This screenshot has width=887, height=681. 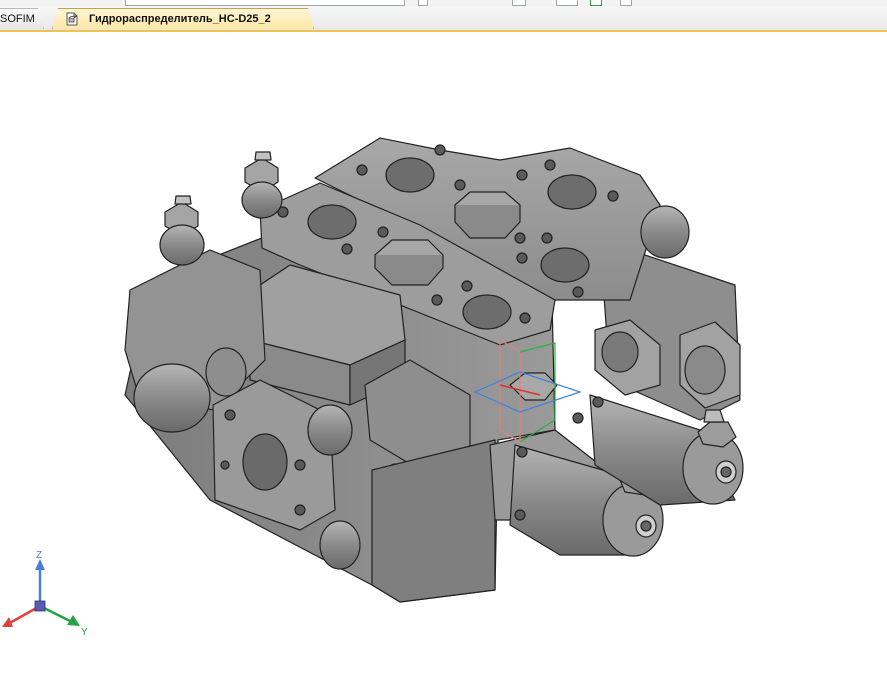 I want to click on tab-label: Гидрораспределитель_HC-D25_2, so click(x=180, y=19).